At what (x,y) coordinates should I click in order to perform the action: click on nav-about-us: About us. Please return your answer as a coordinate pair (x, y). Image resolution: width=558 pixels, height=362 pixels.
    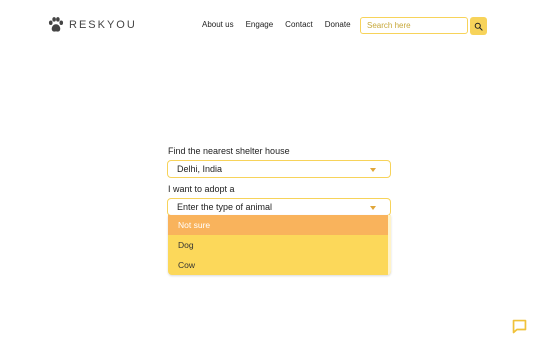
    Looking at the image, I should click on (218, 24).